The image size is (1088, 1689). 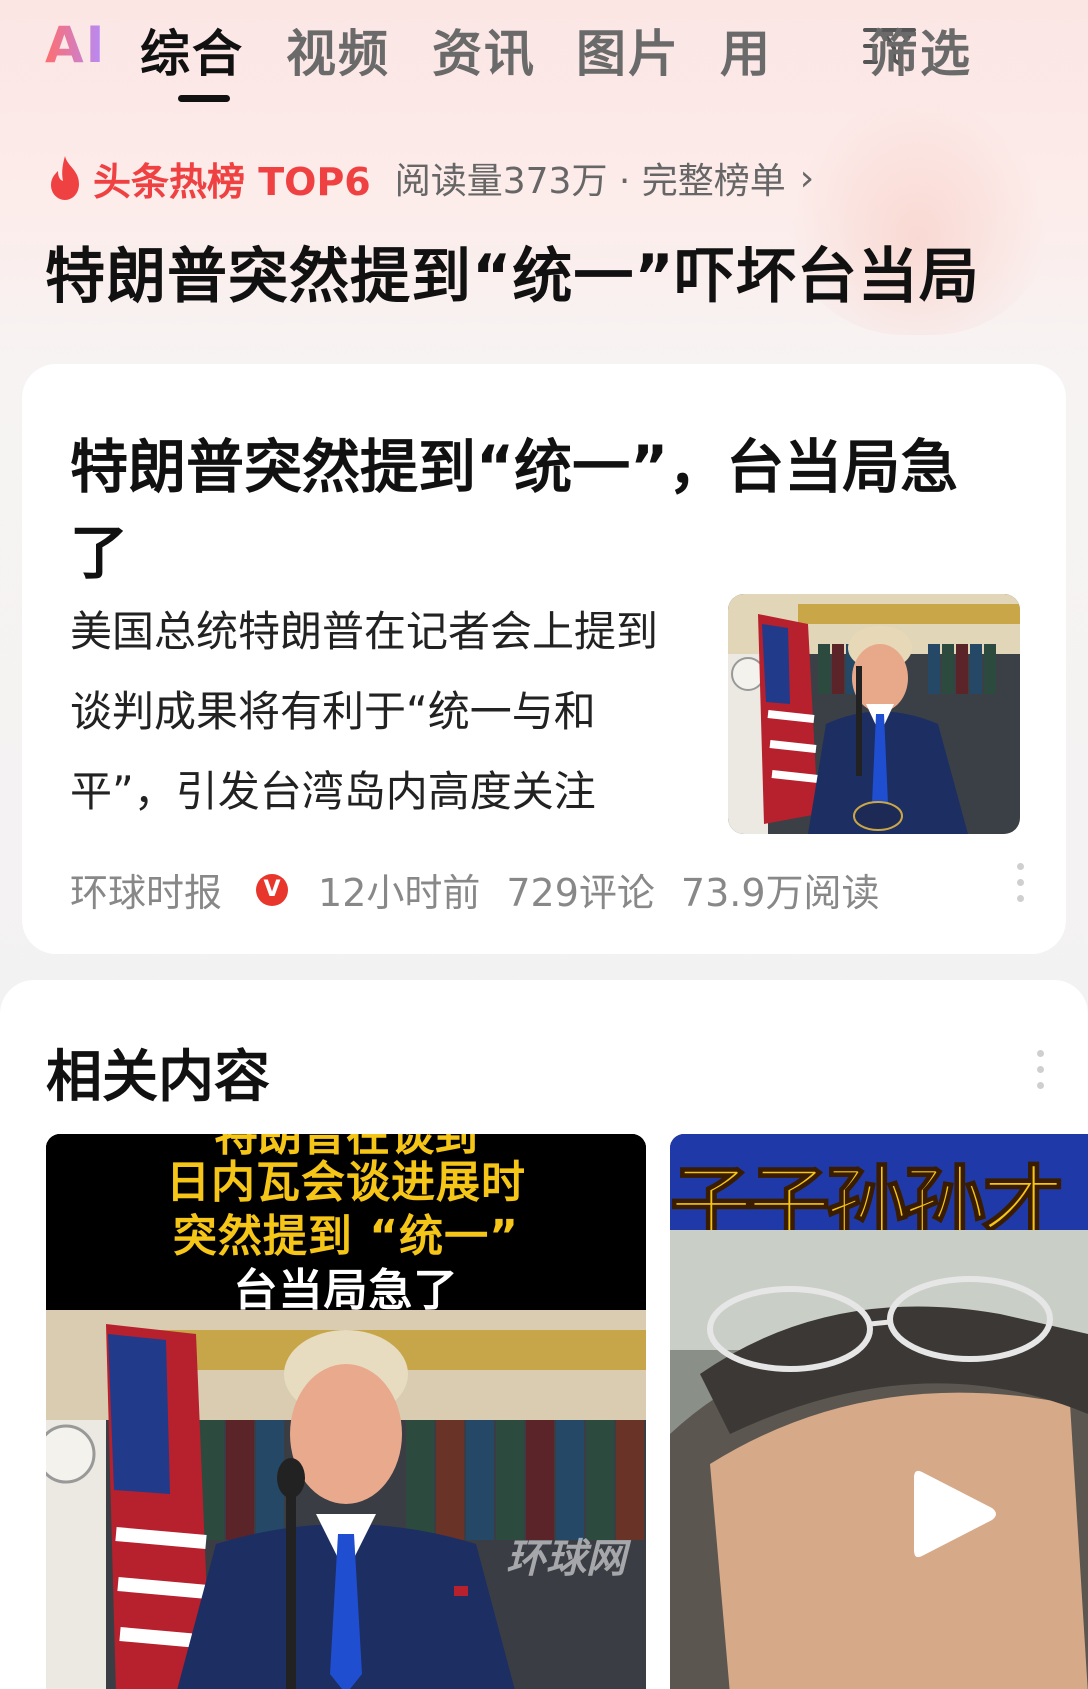 I want to click on video-left-caption: 特朗普在谈到 日内瓦会谈进展时 突然提到 “统一” 台当局急了, so click(x=346, y=1225).